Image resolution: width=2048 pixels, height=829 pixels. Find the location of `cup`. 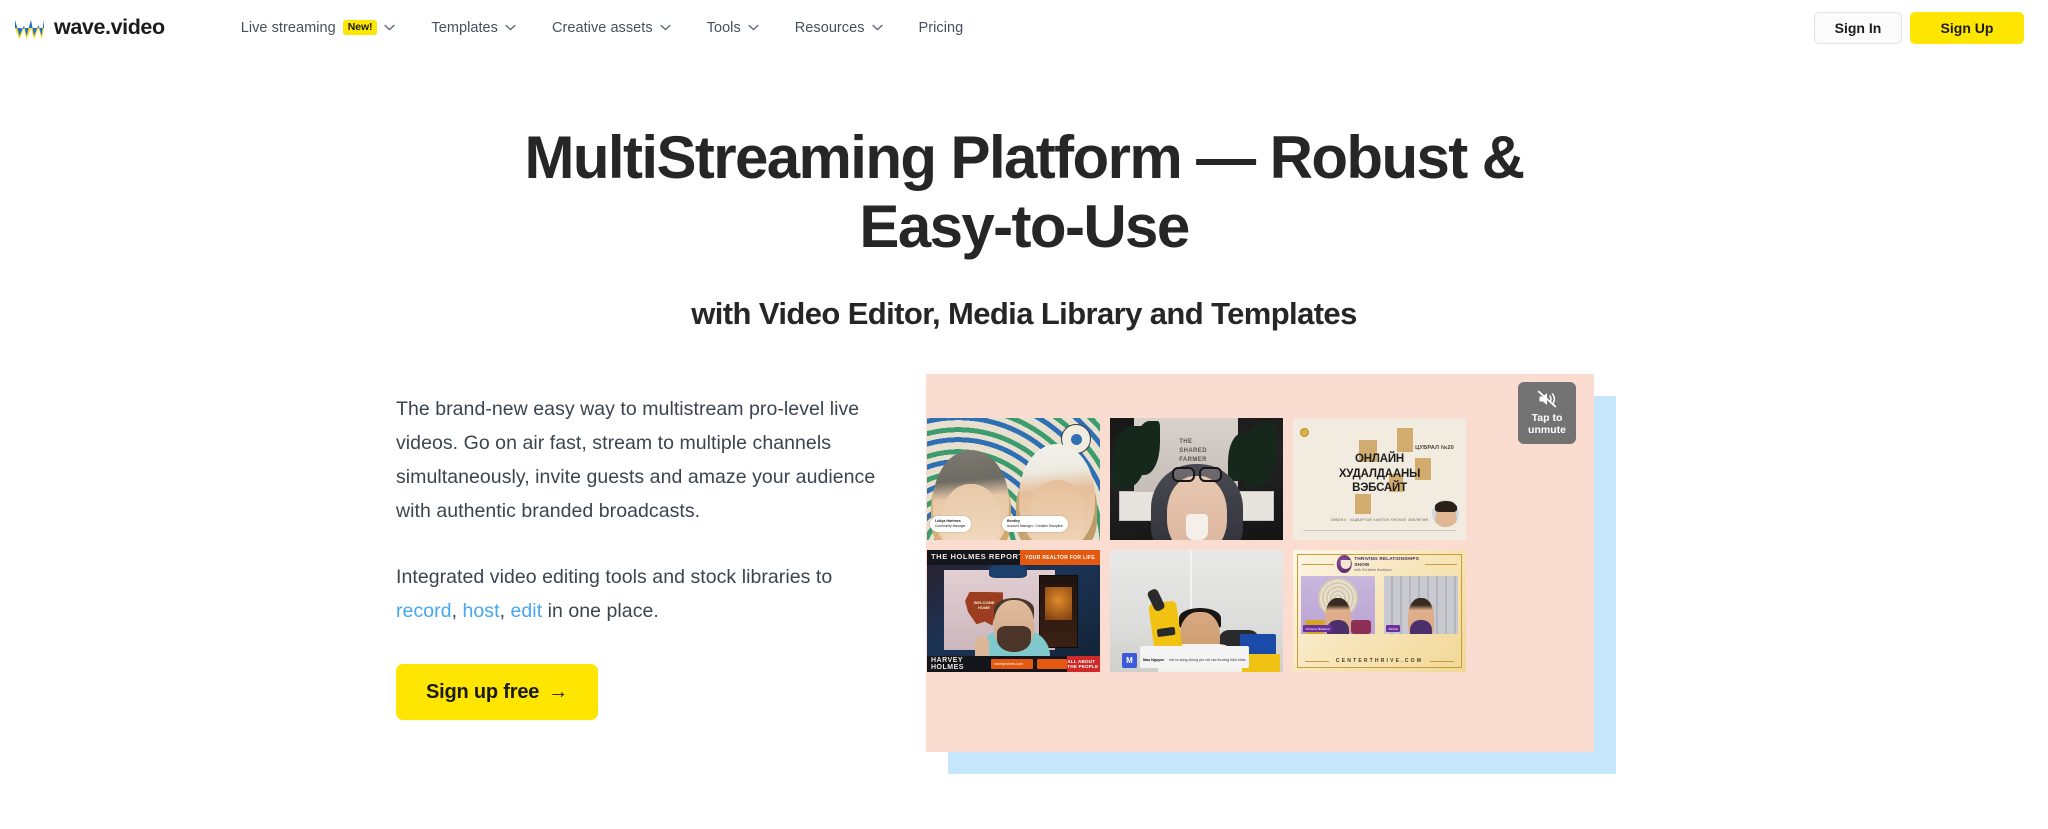

cup is located at coordinates (1197, 527).